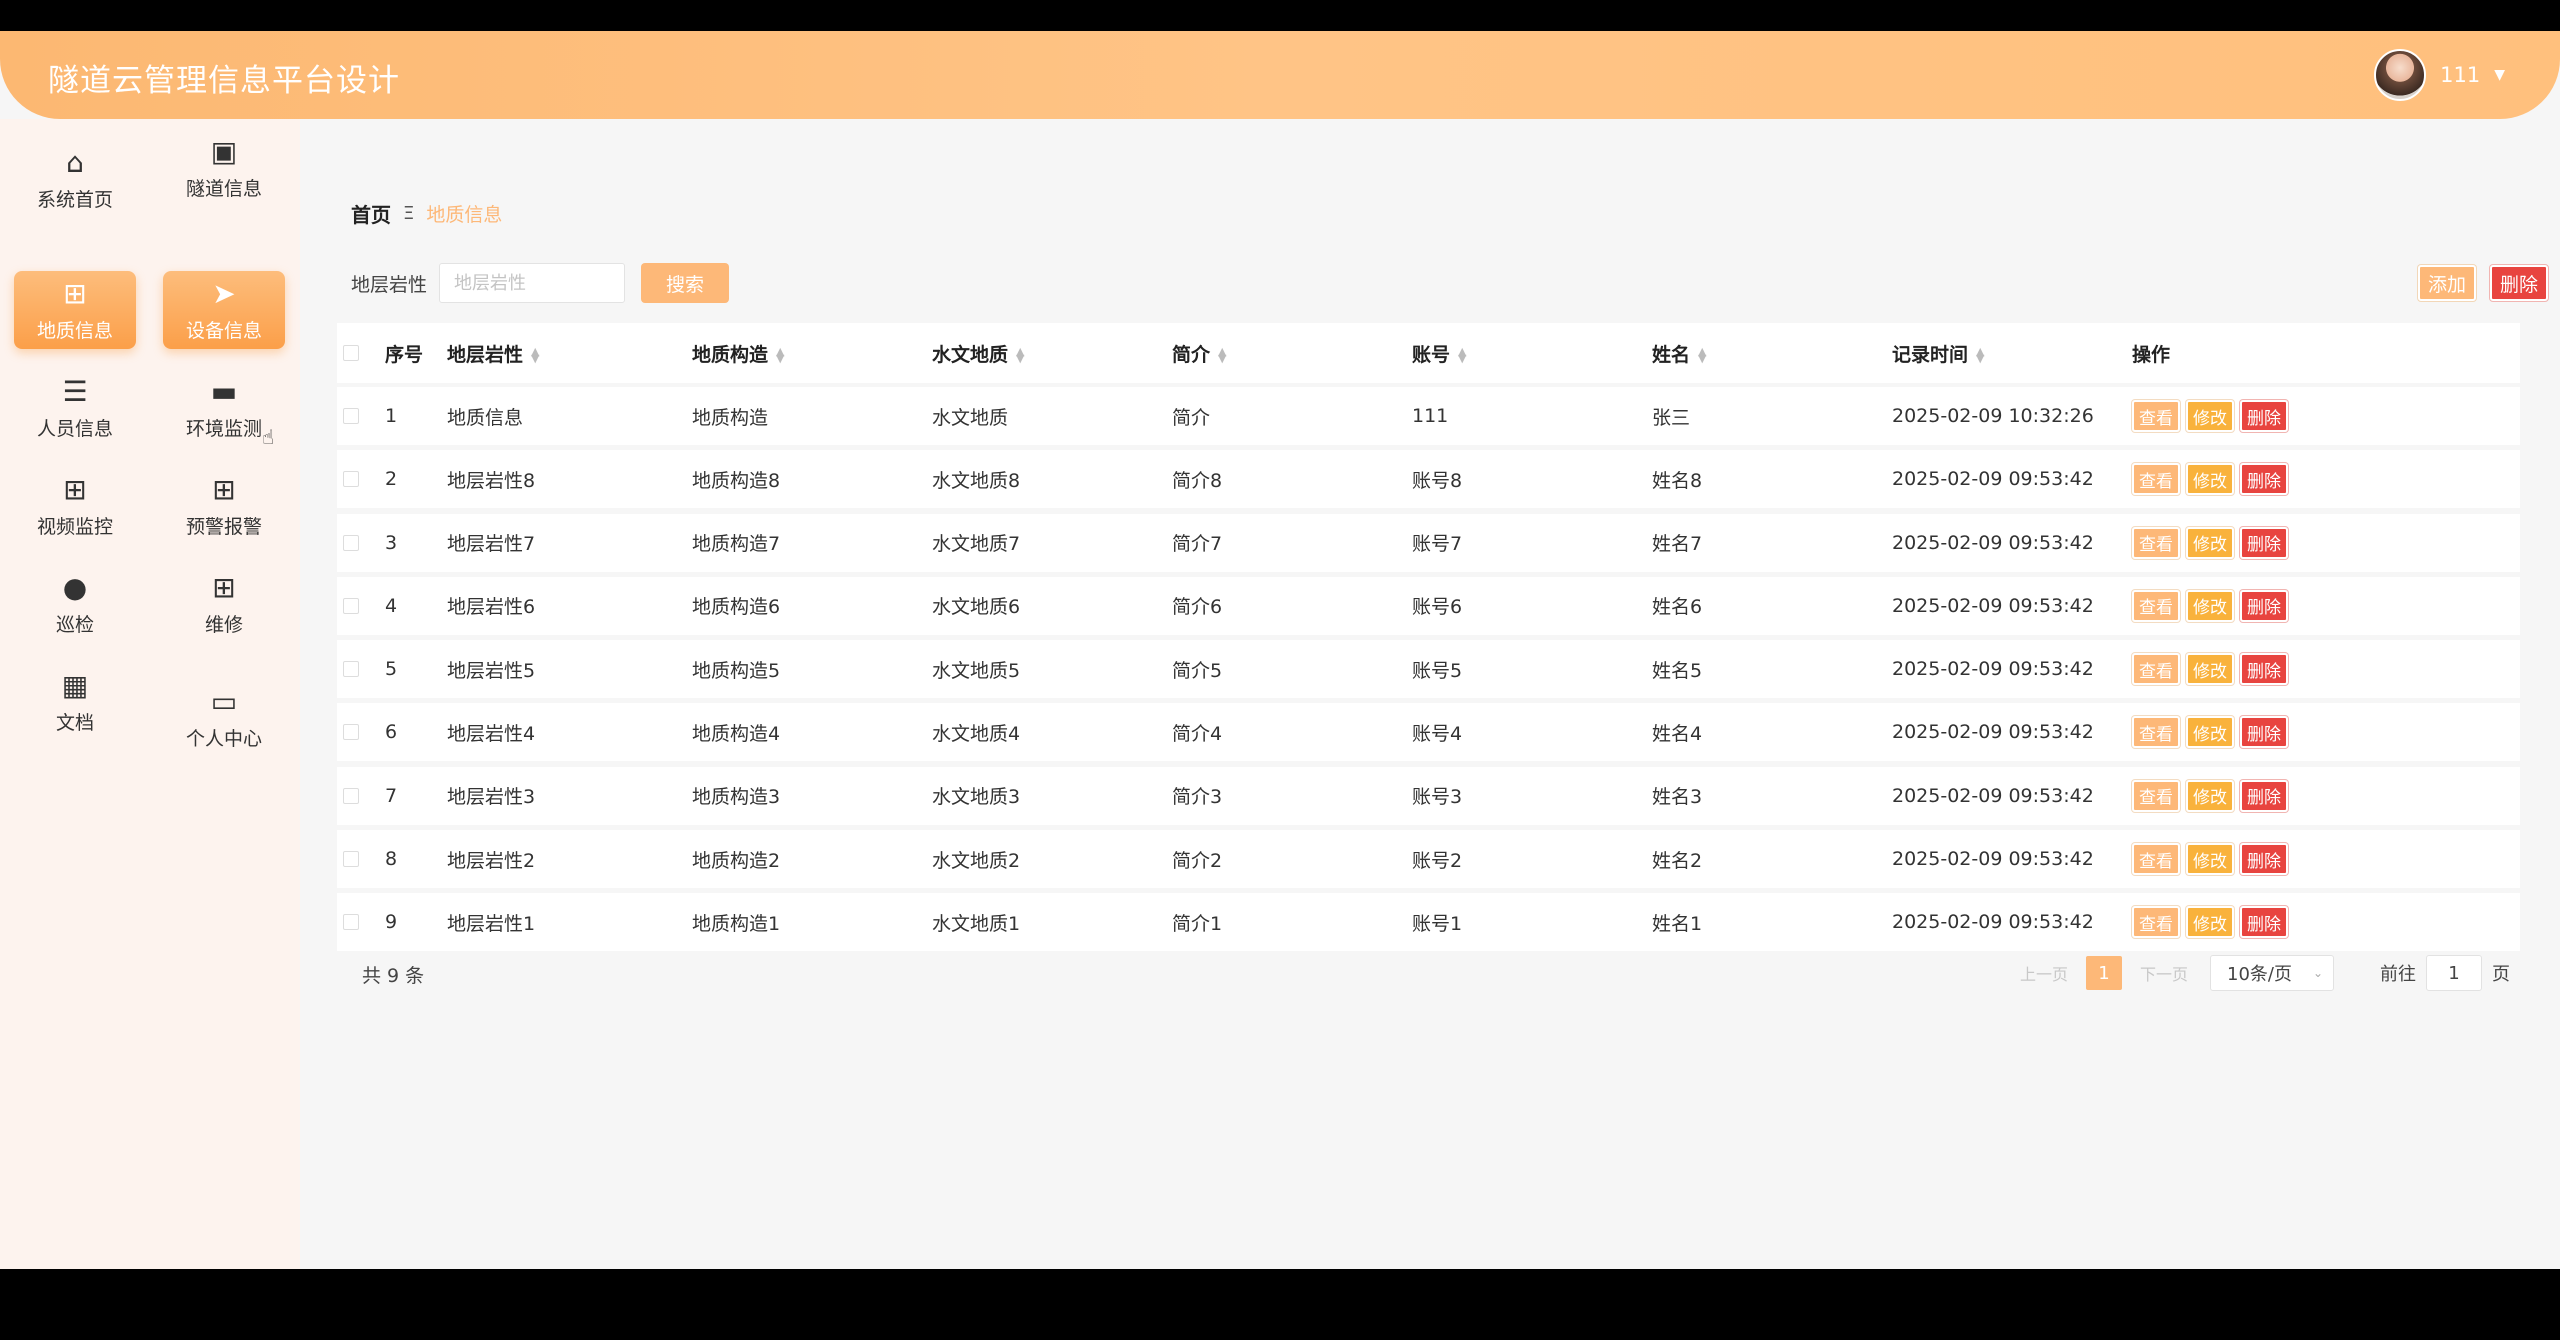  Describe the element at coordinates (75, 408) in the screenshot. I see `sidebar-item-personnel: ☰ 人员信息` at that location.